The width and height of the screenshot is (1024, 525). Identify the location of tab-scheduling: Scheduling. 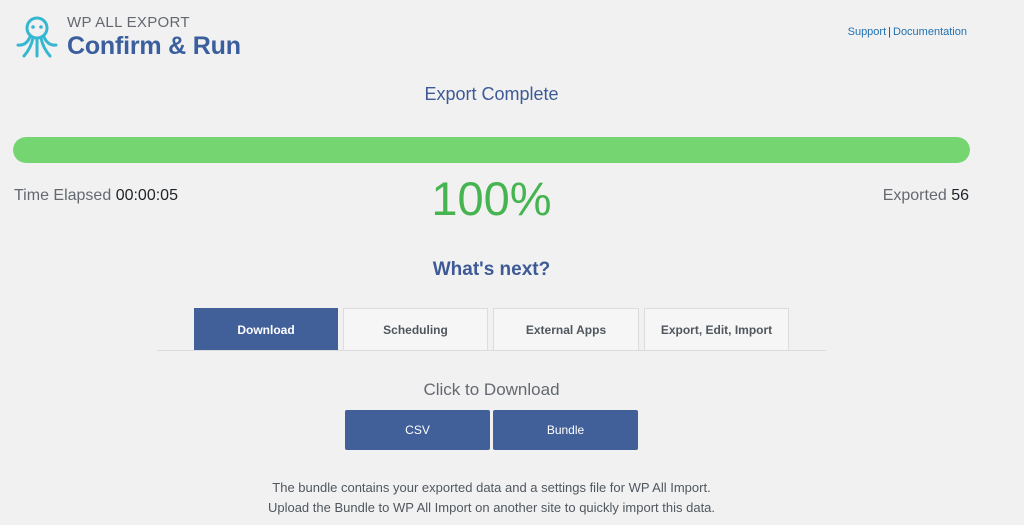
(415, 329).